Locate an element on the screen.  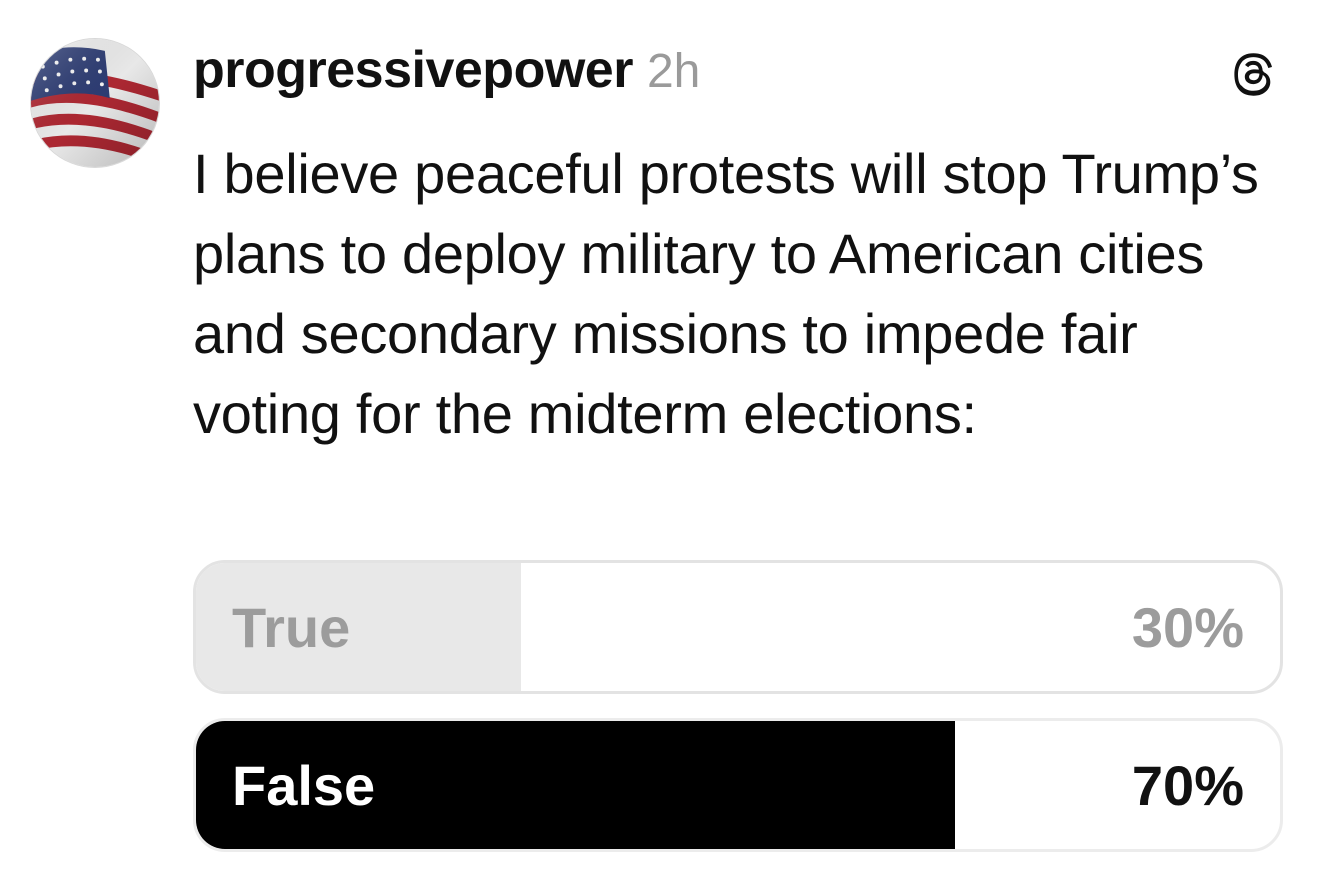
poll-option-false-label: False is located at coordinates (304, 785).